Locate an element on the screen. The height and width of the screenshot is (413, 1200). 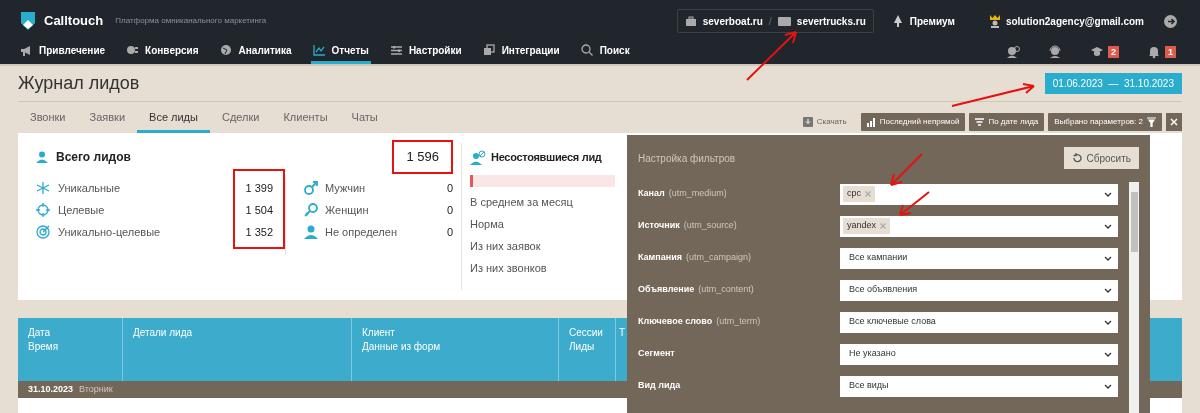
metric-label: Женщин is located at coordinates (347, 210).